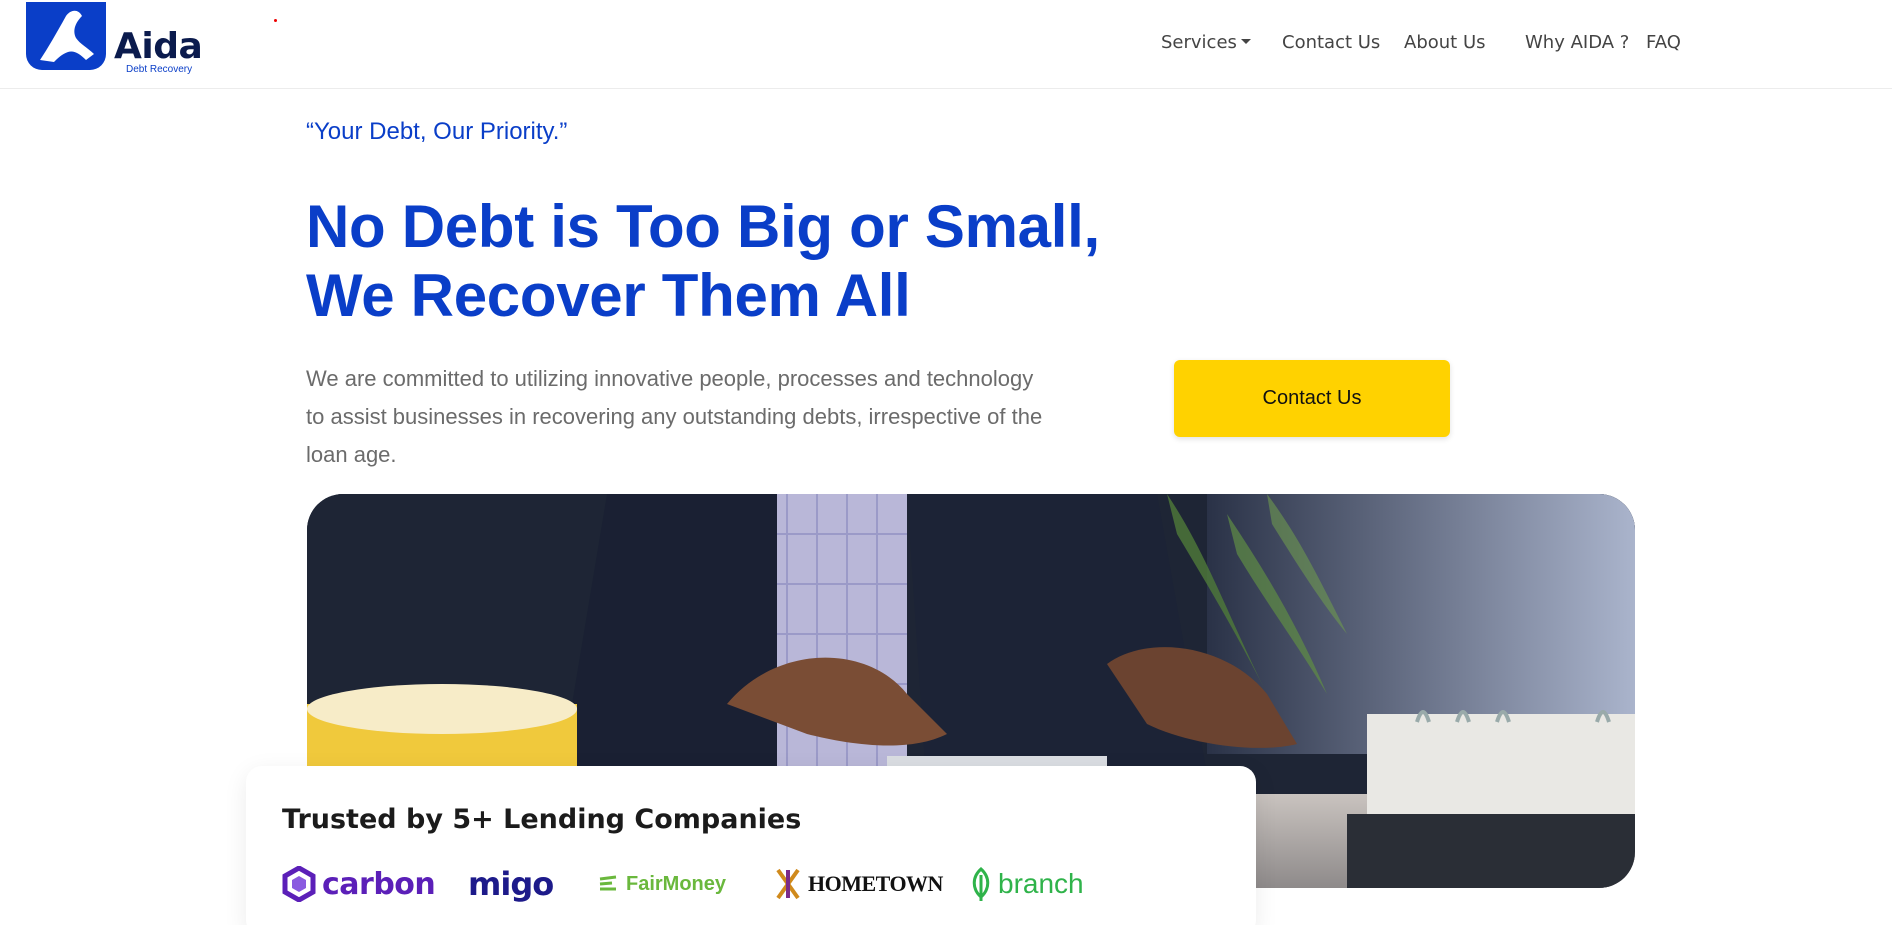  I want to click on brand-subtitle: Debt Recovery, so click(159, 69).